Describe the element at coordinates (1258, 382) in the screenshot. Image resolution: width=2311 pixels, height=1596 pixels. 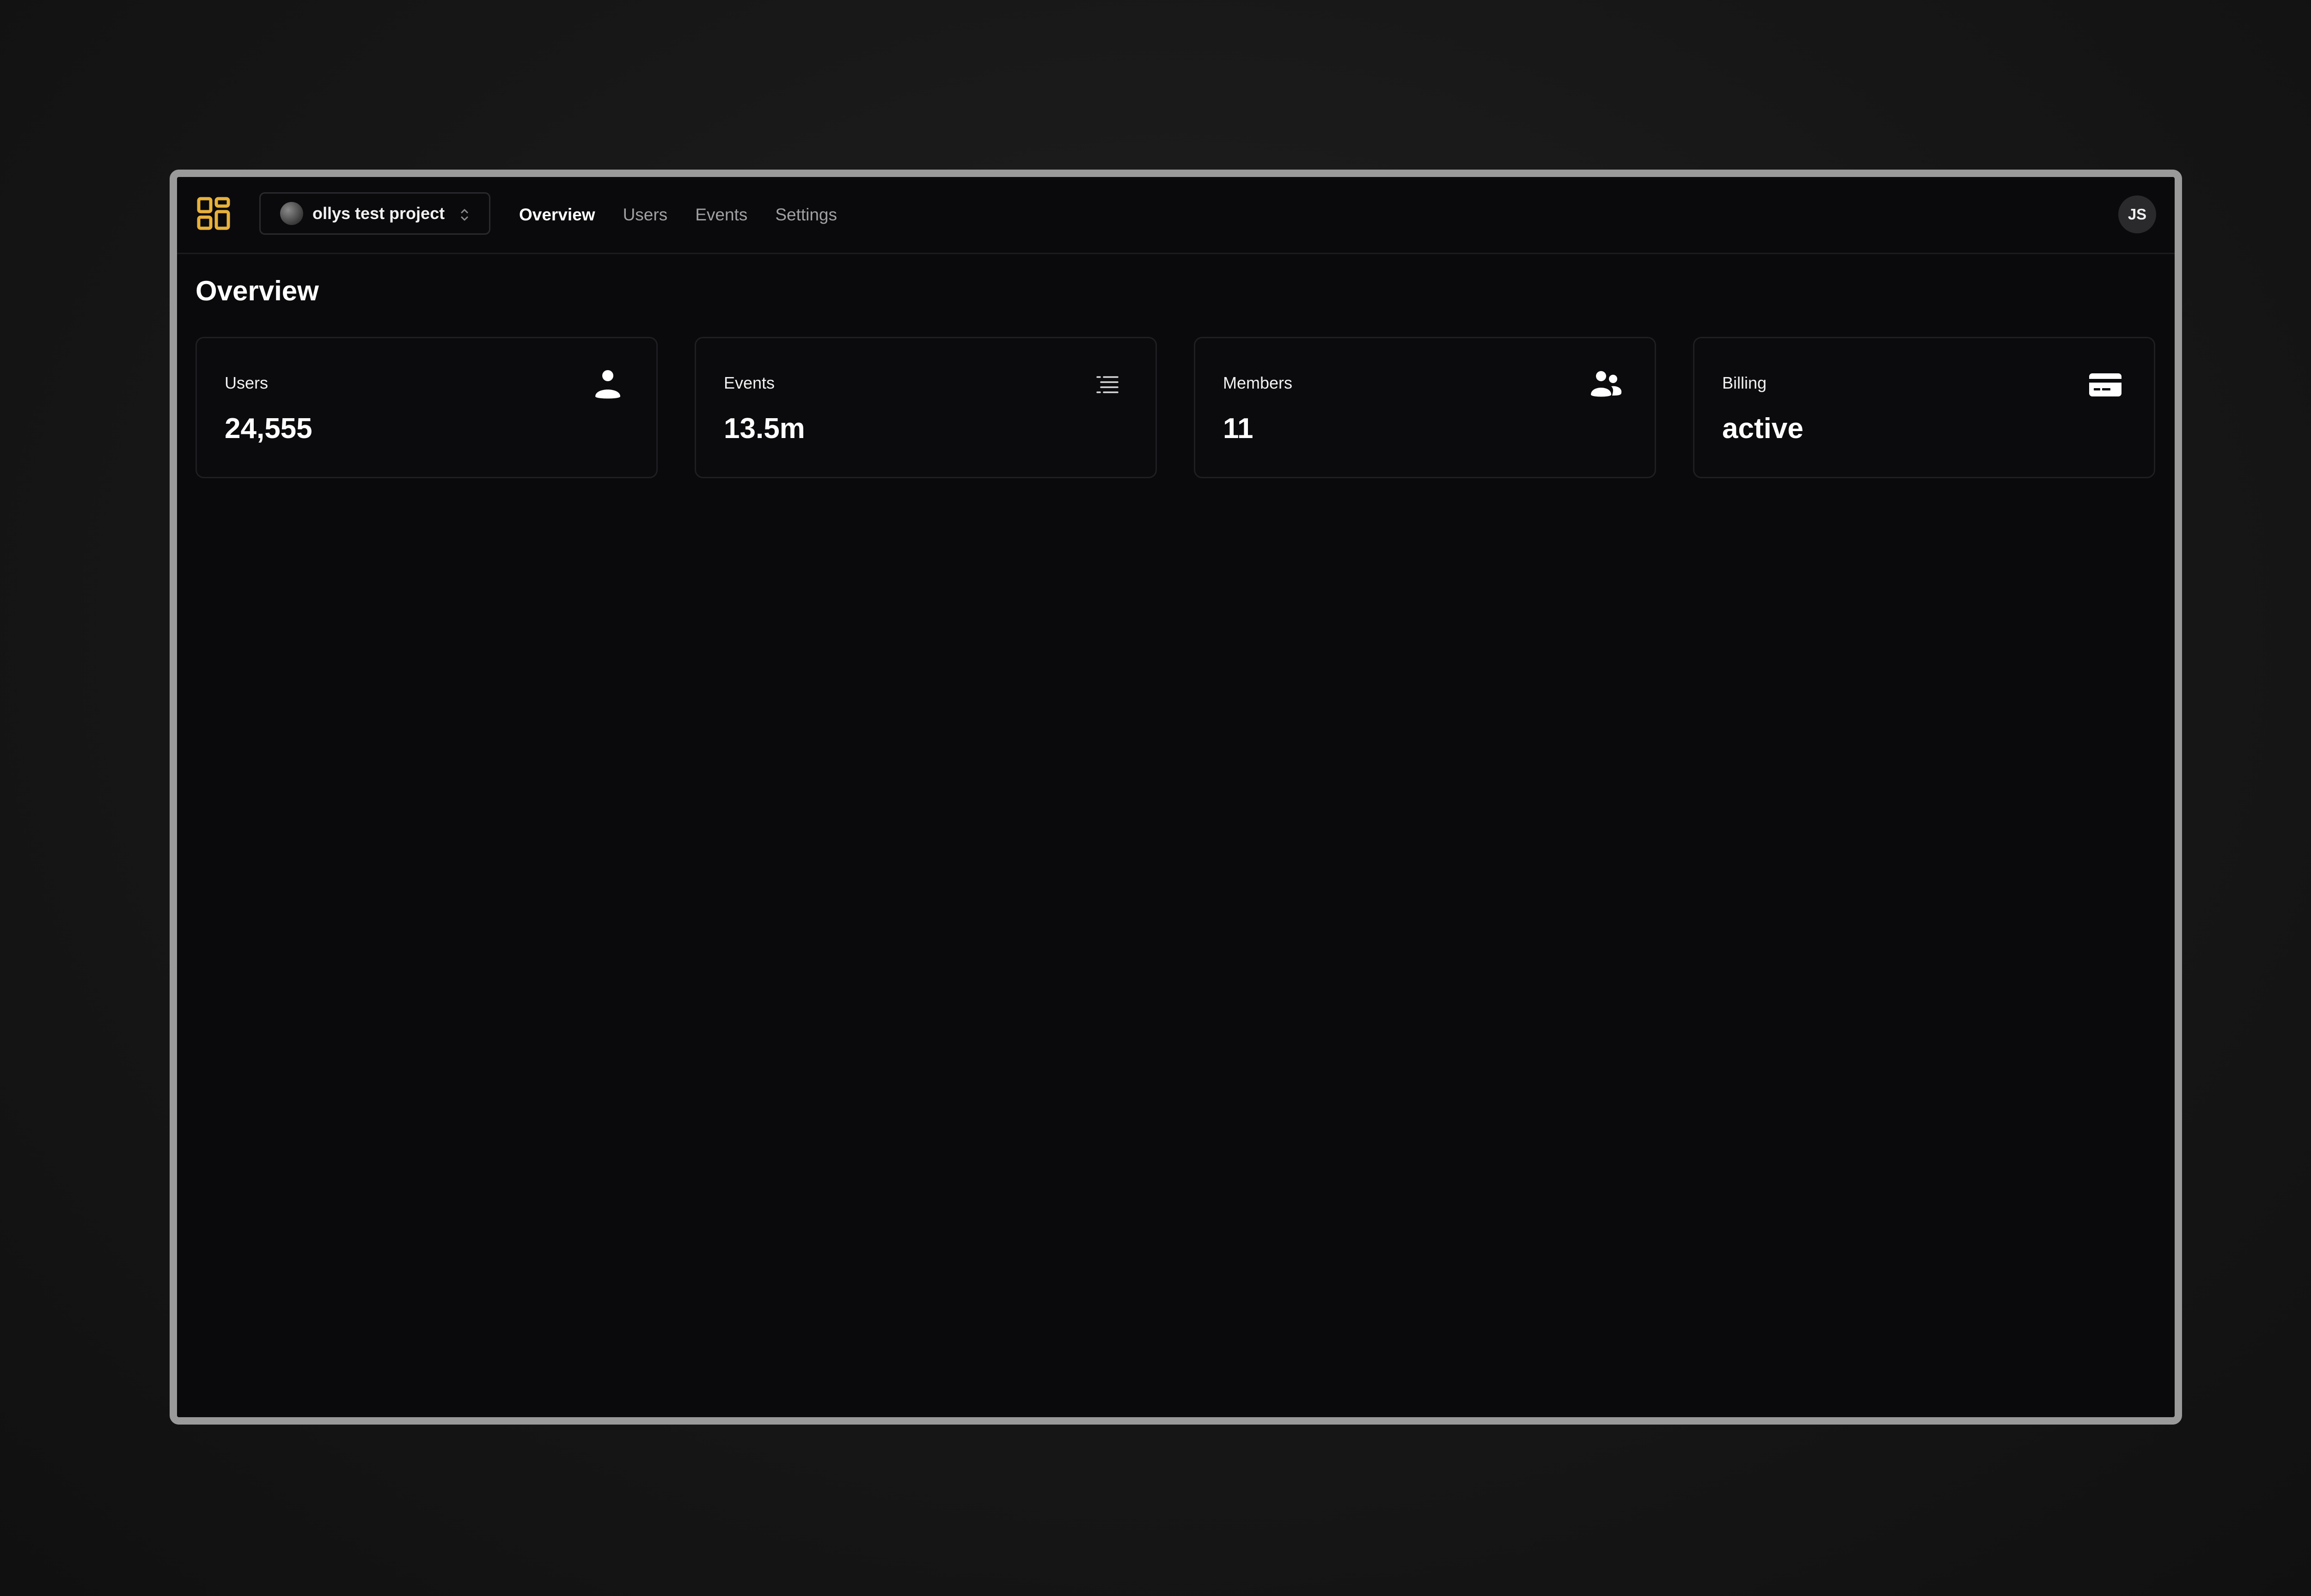
I see `stat-label: Members` at that location.